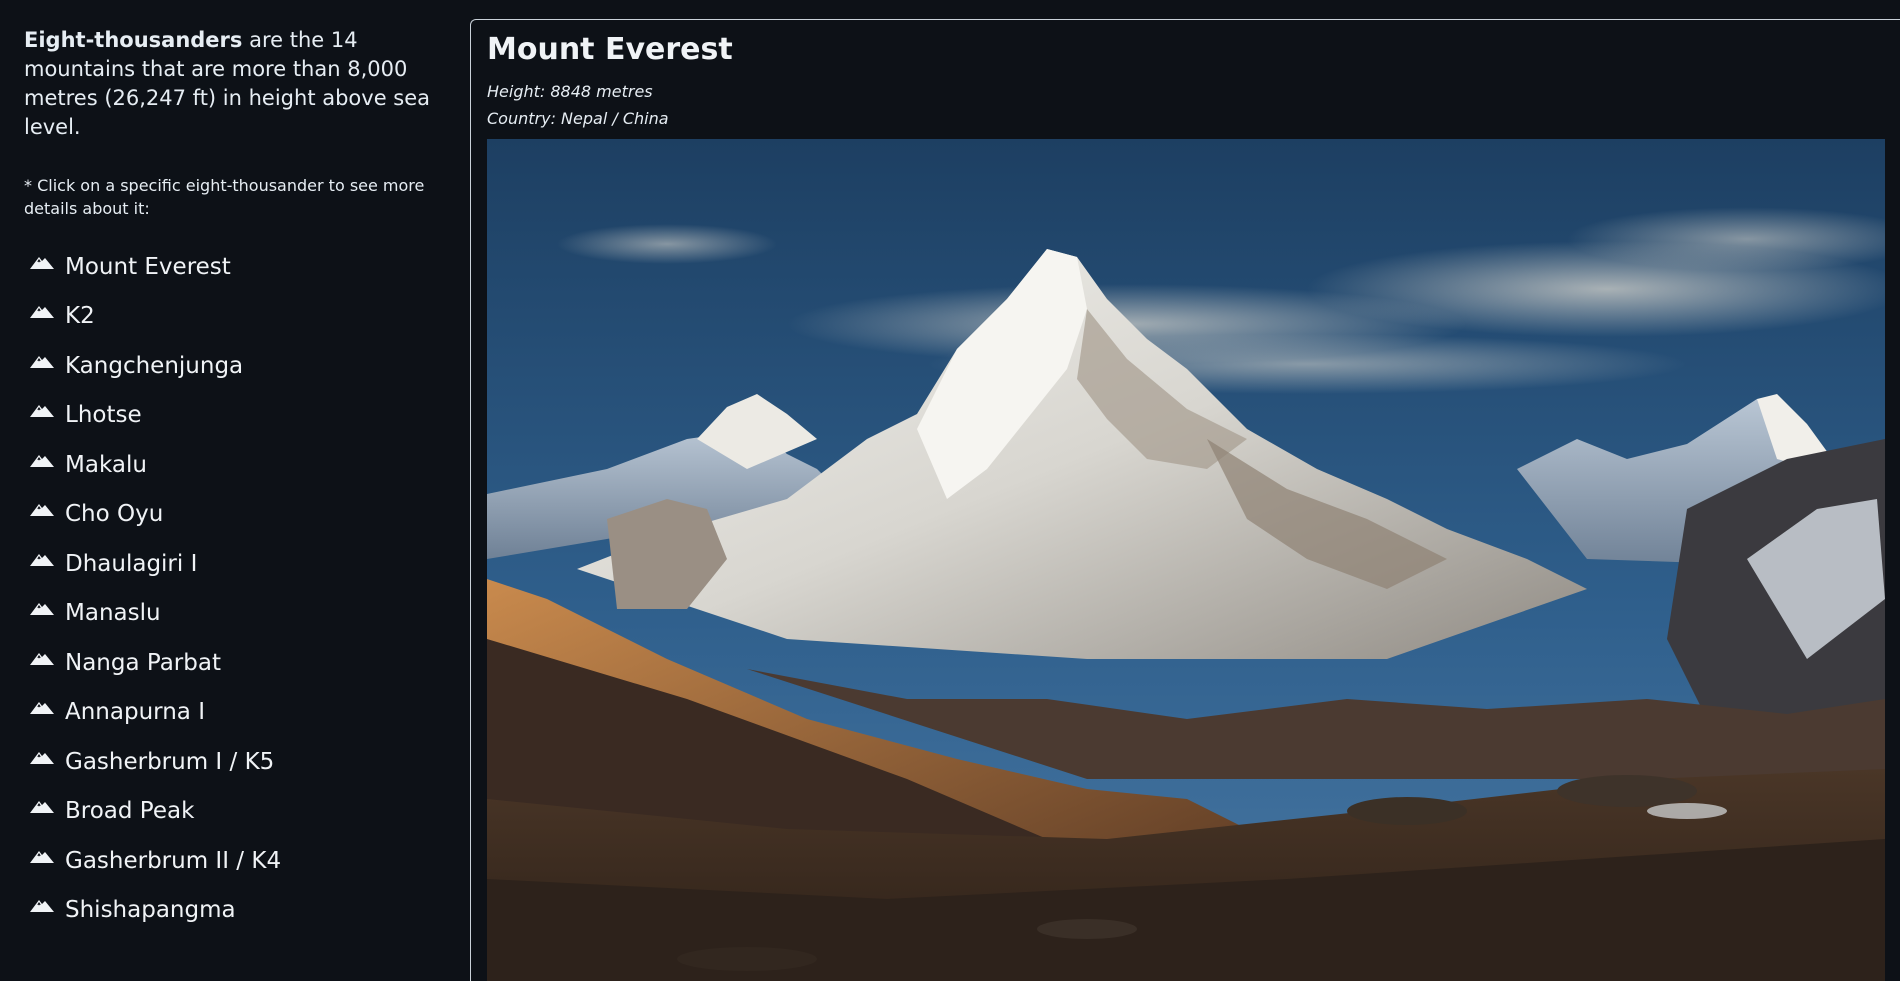 Image resolution: width=1900 pixels, height=981 pixels. I want to click on mountain-item-annapurna-i: Annapurna I, so click(236, 713).